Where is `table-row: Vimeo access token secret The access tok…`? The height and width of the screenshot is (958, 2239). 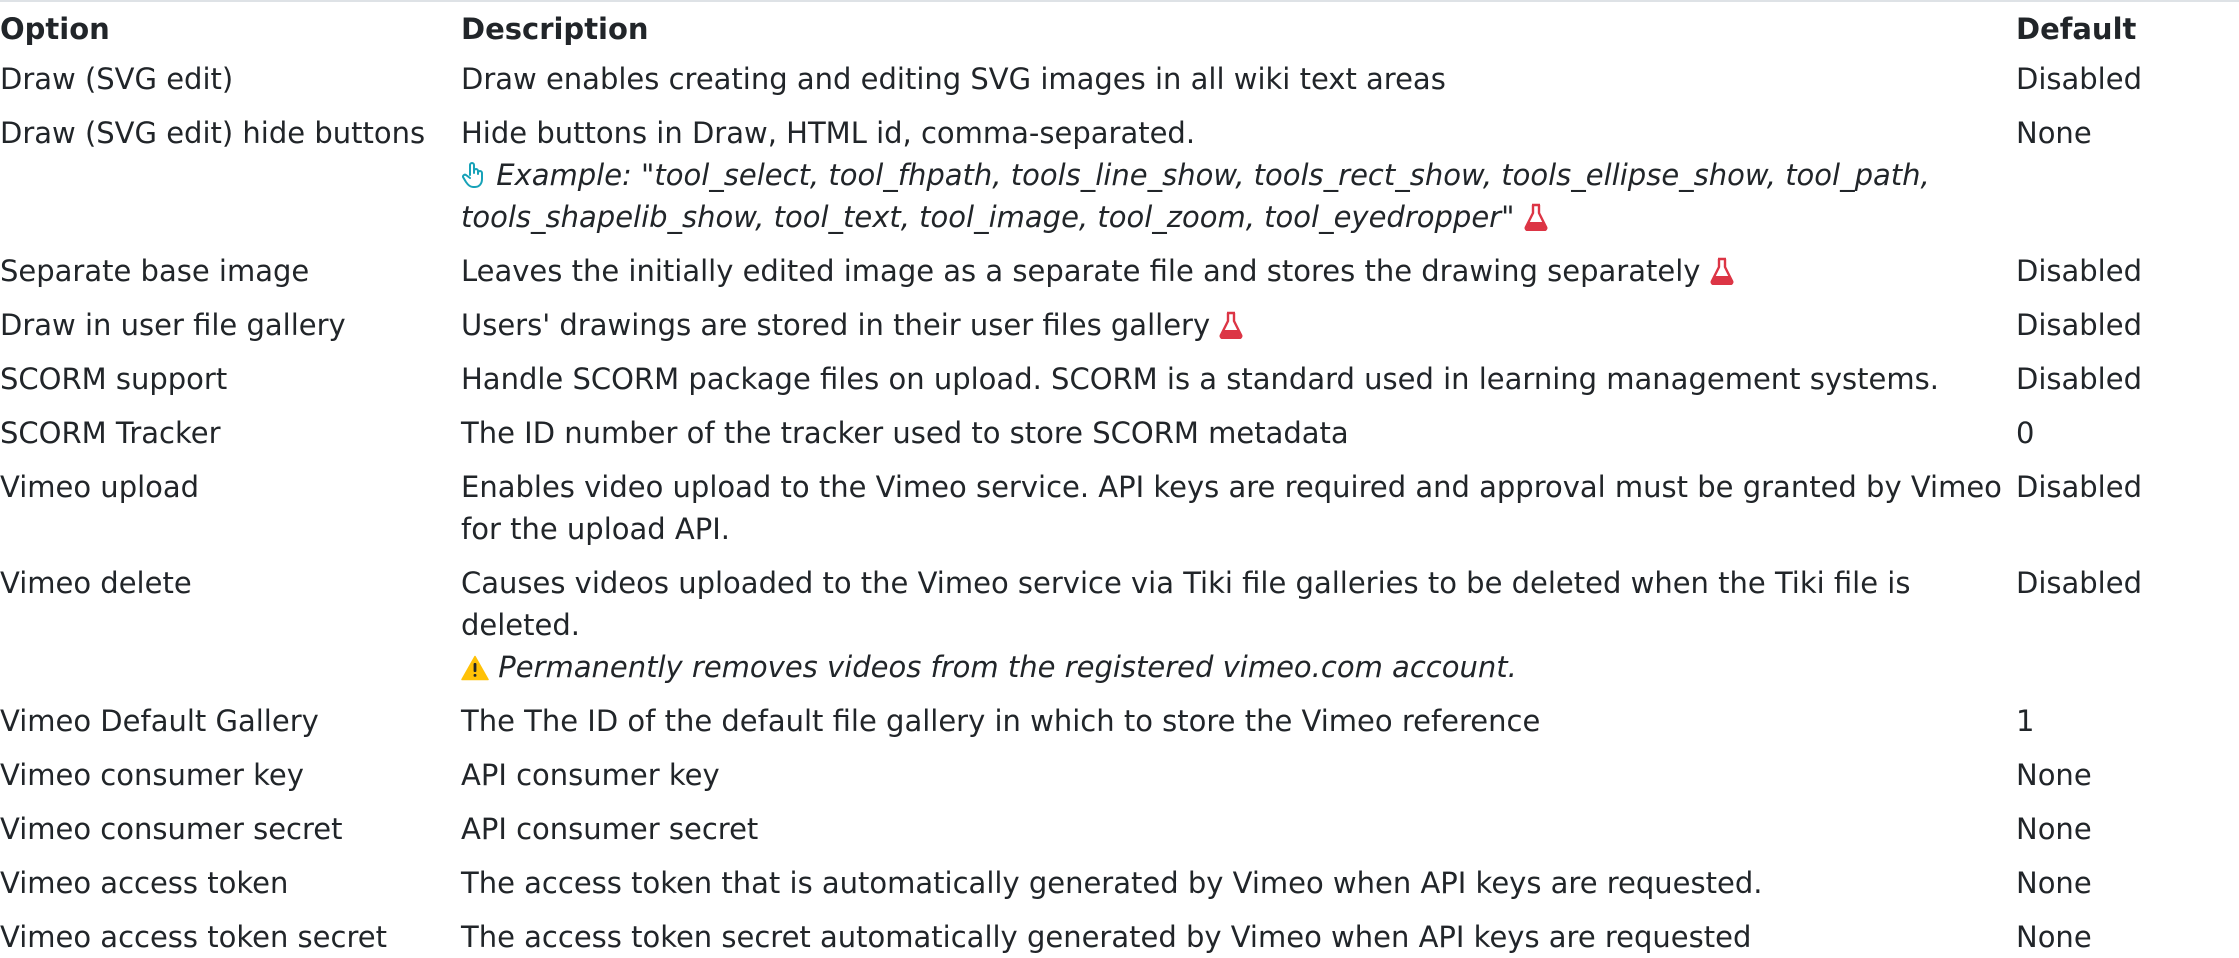 table-row: Vimeo access token secret The access tok… is located at coordinates (1118, 935).